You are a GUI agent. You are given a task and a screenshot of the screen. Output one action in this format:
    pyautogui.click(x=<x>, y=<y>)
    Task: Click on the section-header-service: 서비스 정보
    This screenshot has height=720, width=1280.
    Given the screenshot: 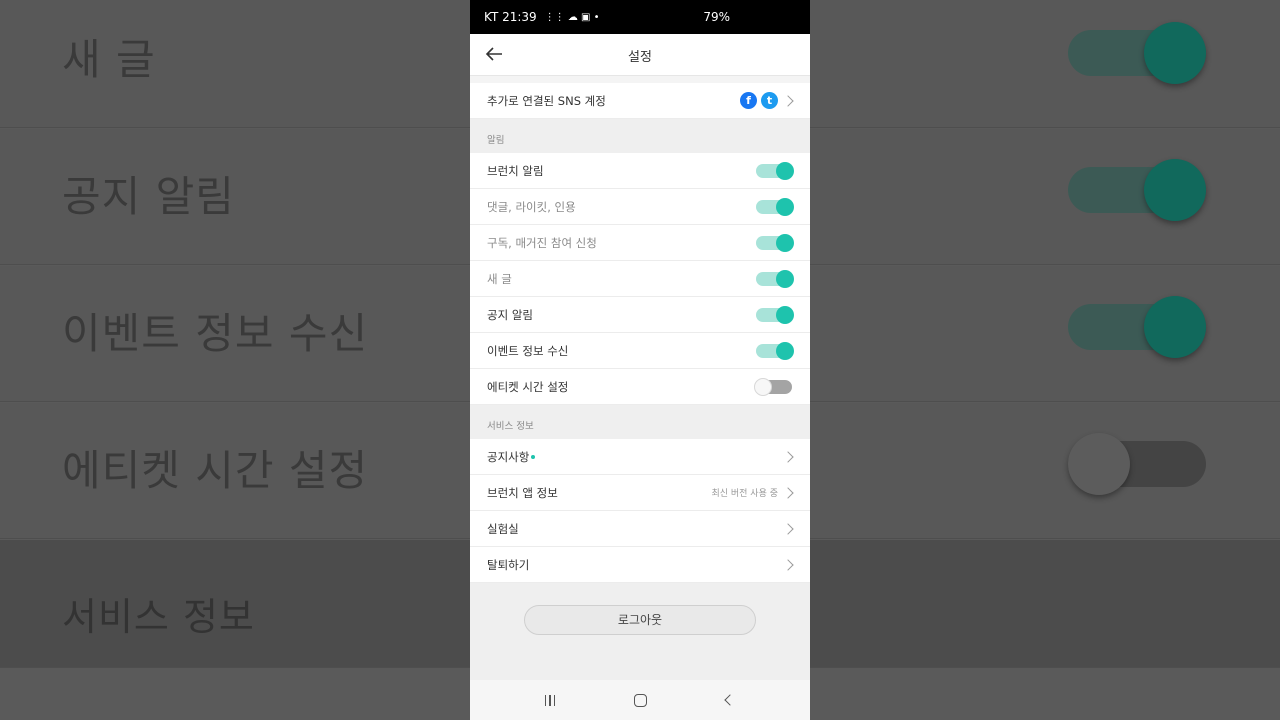 What is the action you would take?
    pyautogui.click(x=640, y=422)
    